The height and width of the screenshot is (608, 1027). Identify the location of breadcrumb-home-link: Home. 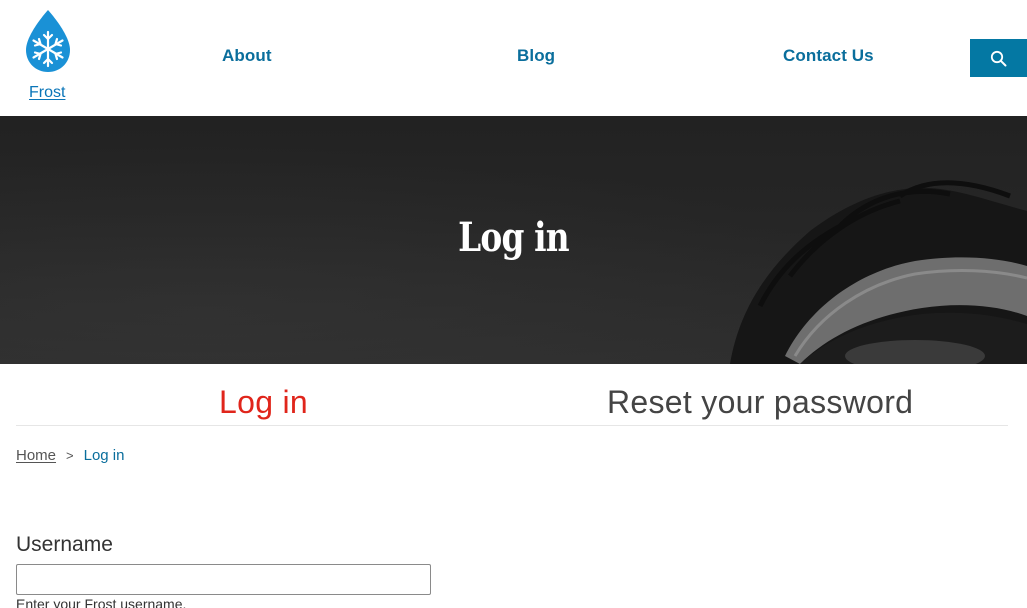
(36, 455).